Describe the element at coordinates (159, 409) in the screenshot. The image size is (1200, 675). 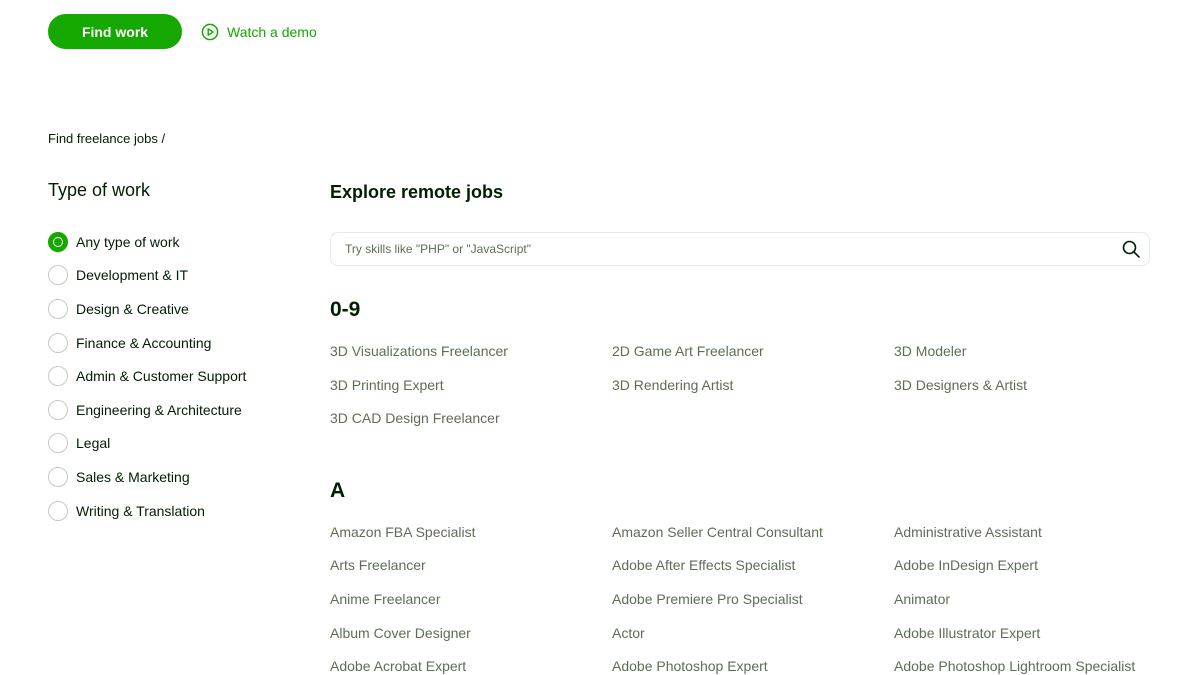
I see `radio-label: Engineering & Architecture` at that location.